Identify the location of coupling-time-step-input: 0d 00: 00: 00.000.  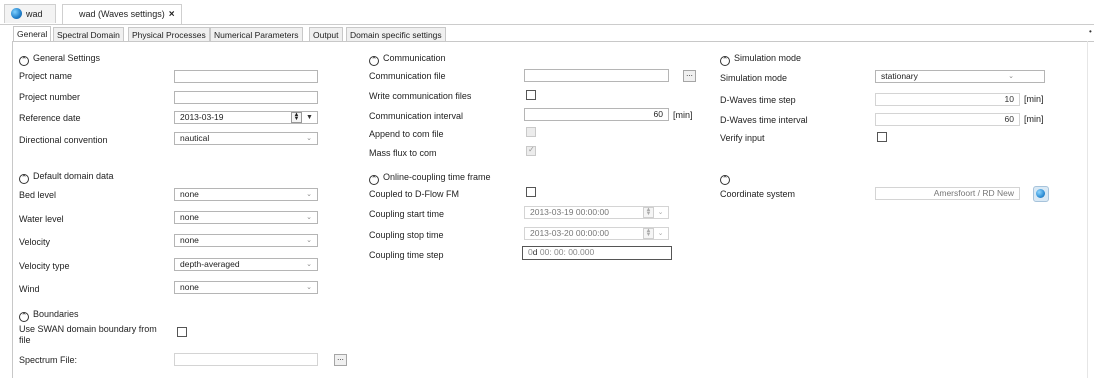
(597, 253).